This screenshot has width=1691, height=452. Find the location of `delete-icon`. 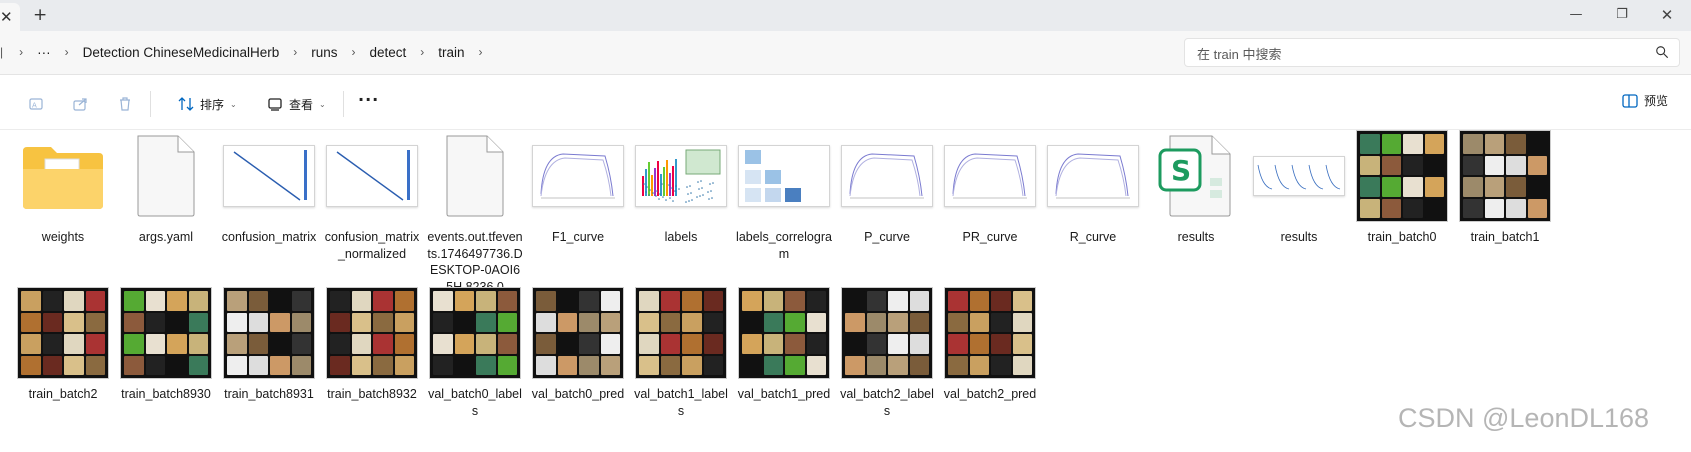

delete-icon is located at coordinates (125, 104).